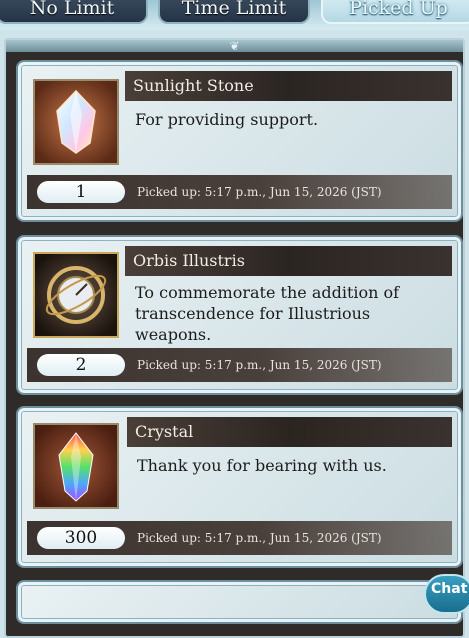  I want to click on gift-item-card, so click(239, 602).